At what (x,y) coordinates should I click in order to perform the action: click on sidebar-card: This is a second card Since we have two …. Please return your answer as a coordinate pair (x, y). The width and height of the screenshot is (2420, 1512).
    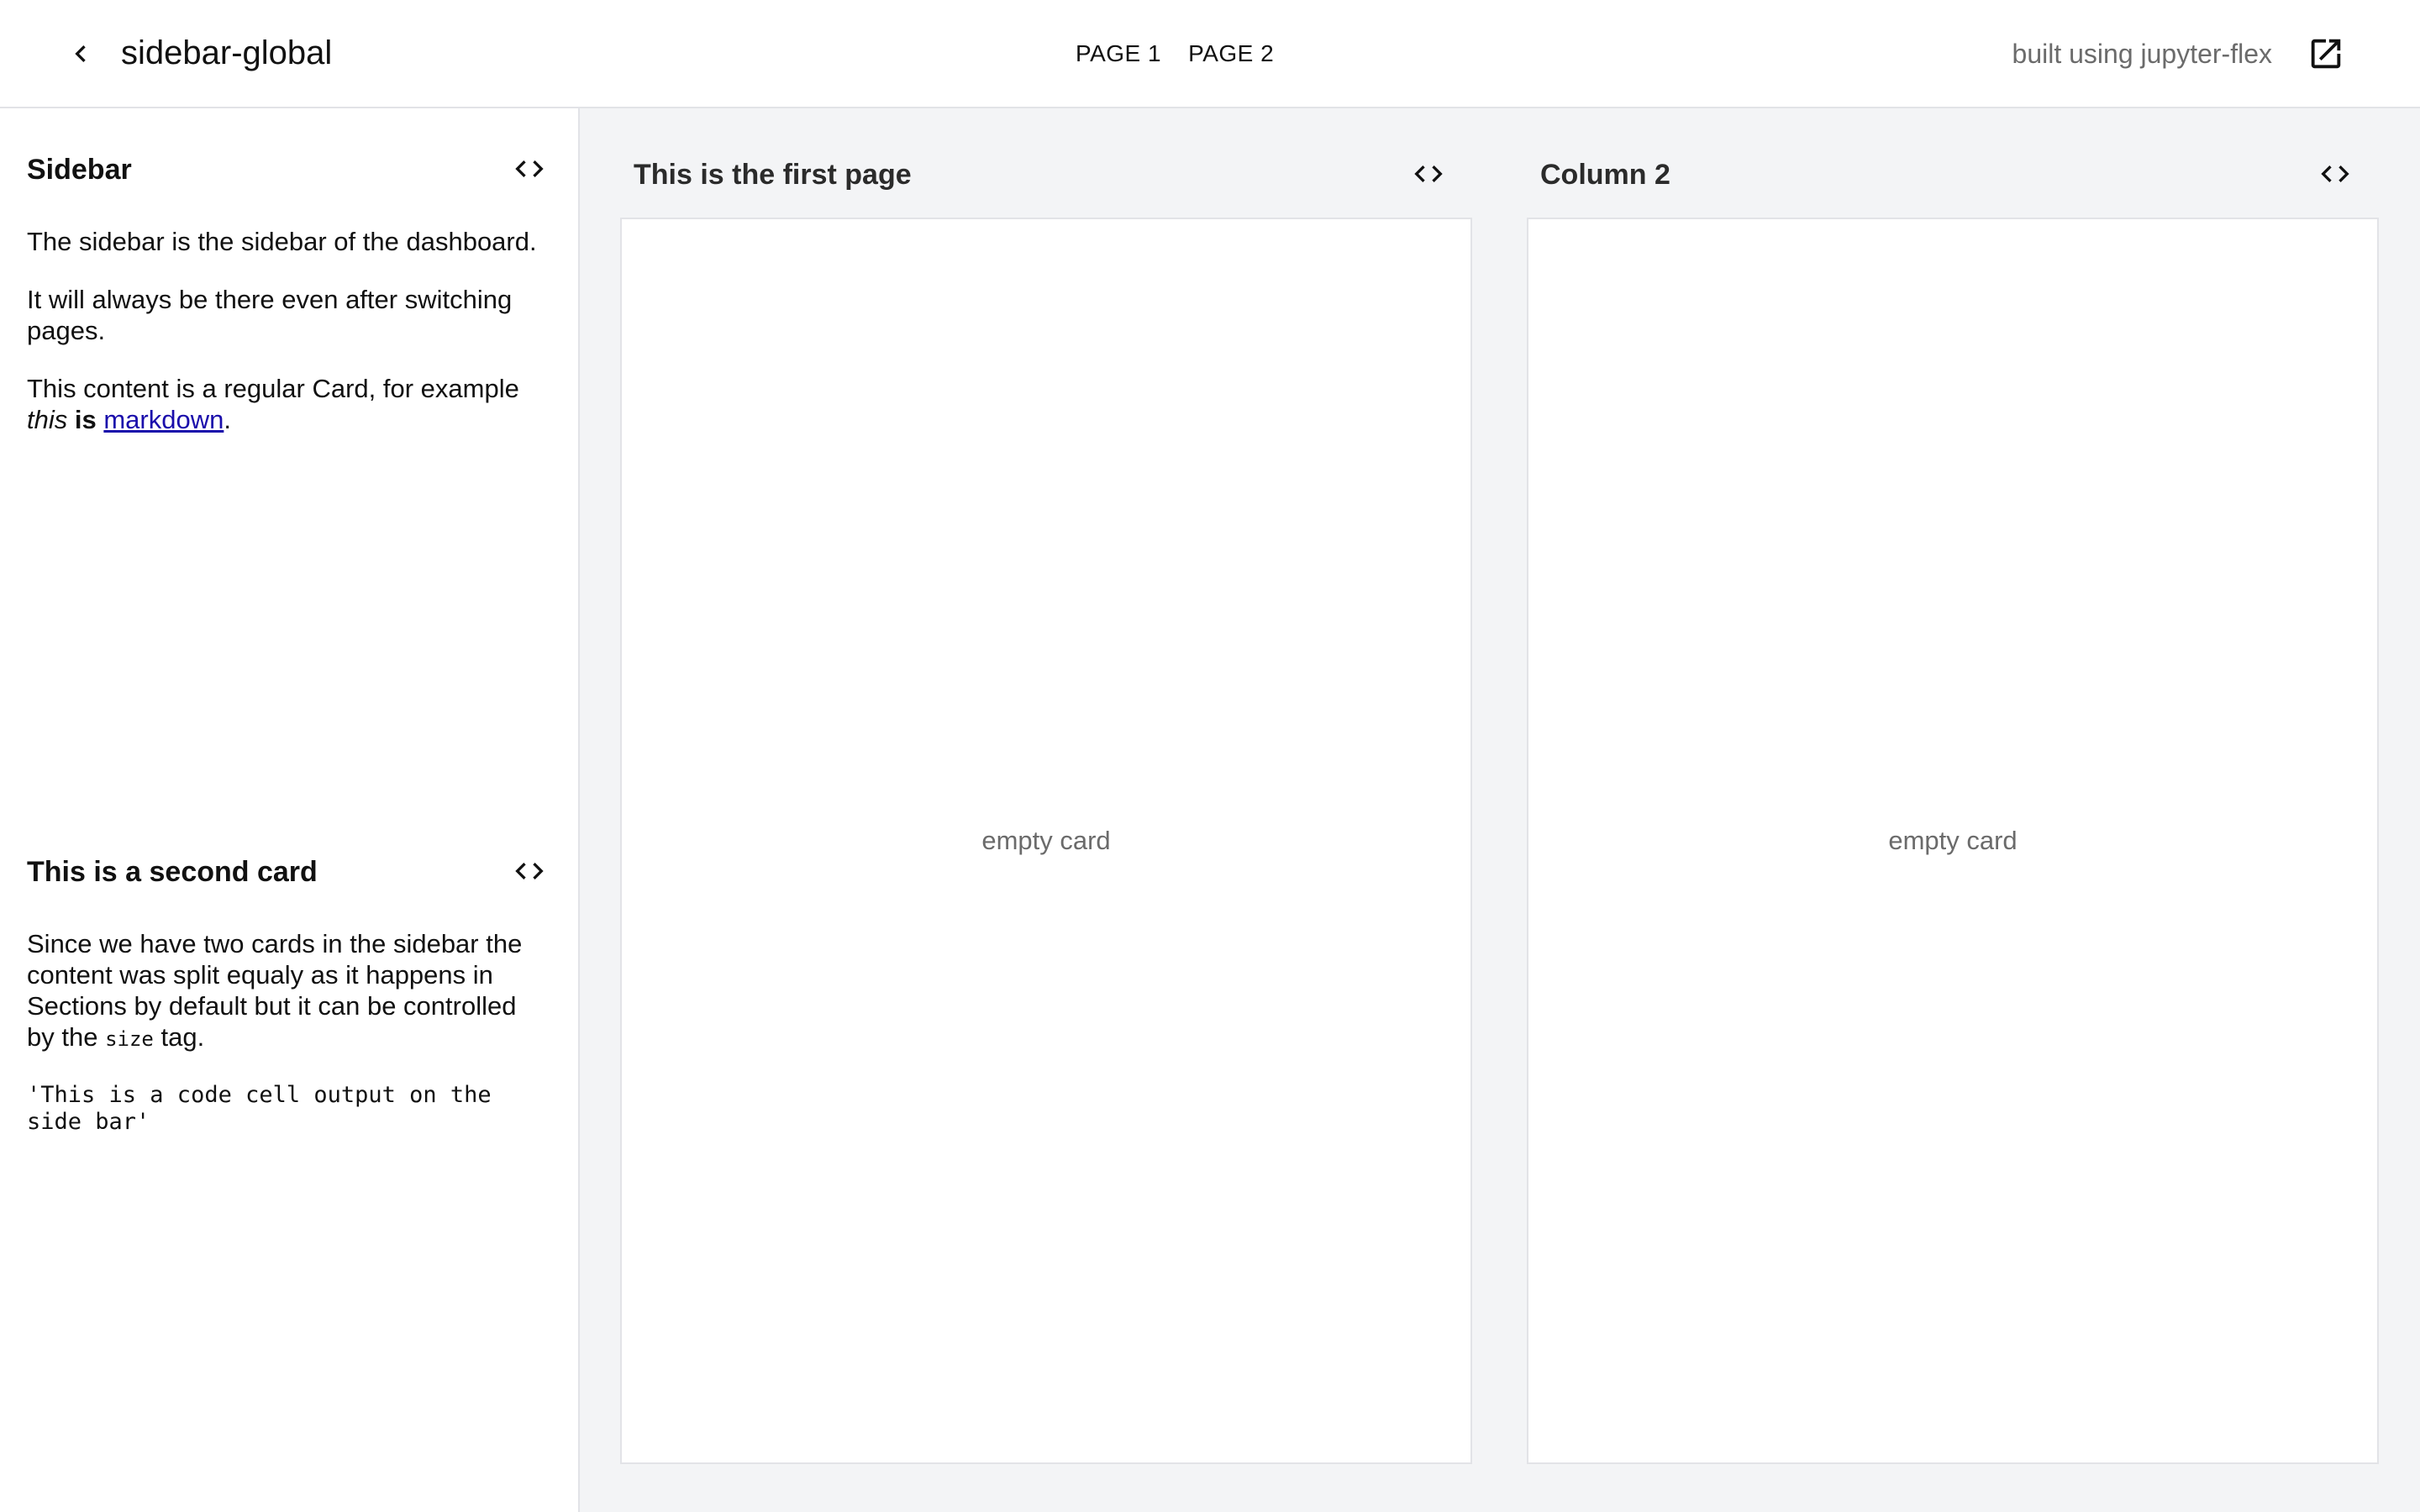
    Looking at the image, I should click on (287, 990).